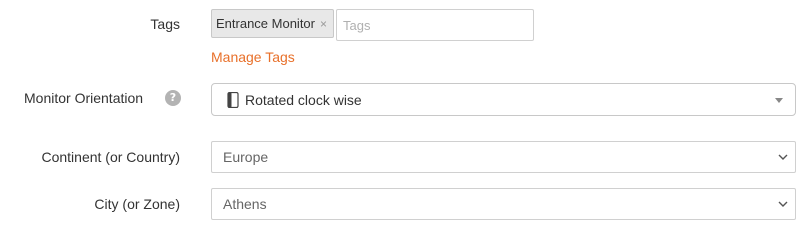 This screenshot has width=802, height=240. Describe the element at coordinates (137, 204) in the screenshot. I see `city-label: City (or Zone)` at that location.